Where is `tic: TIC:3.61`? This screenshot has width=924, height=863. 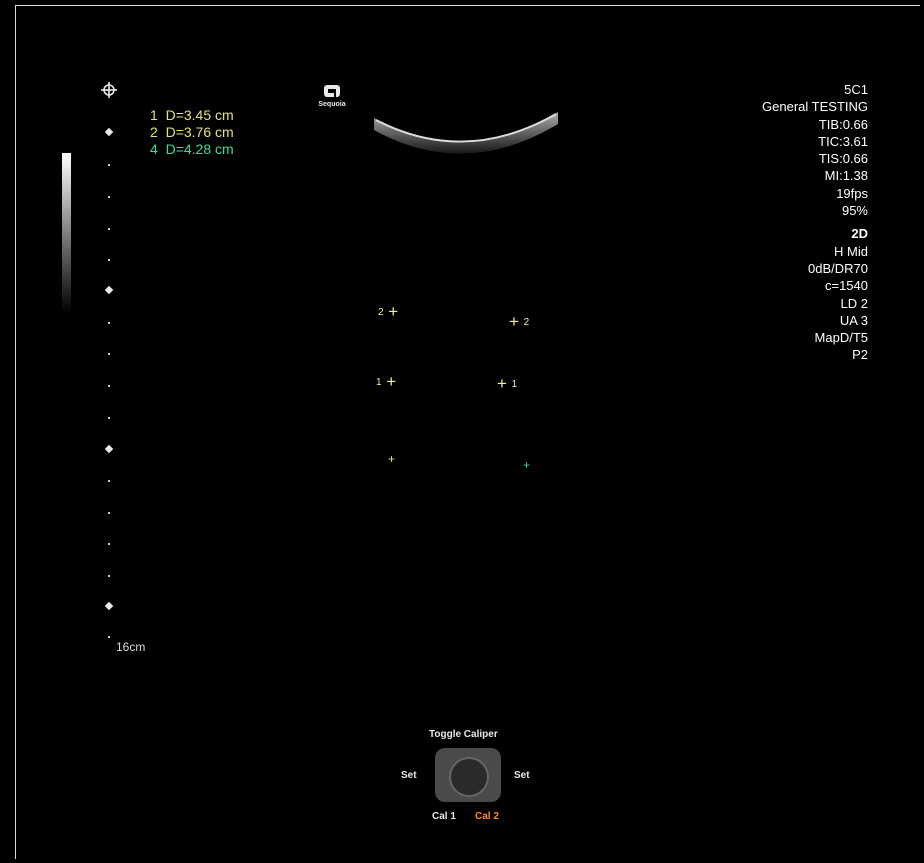 tic: TIC:3.61 is located at coordinates (843, 141).